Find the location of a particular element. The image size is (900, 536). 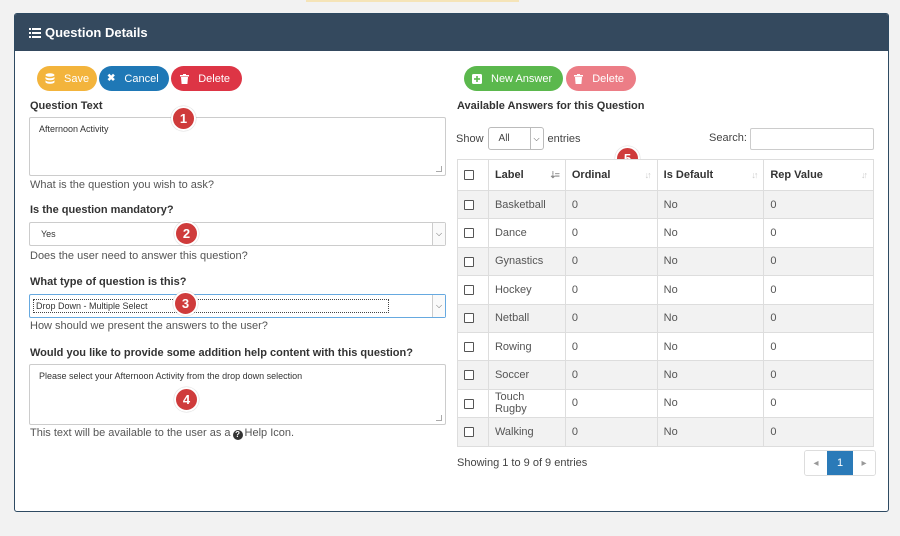

column-header-label: Label ⇣≡ is located at coordinates (526, 175).